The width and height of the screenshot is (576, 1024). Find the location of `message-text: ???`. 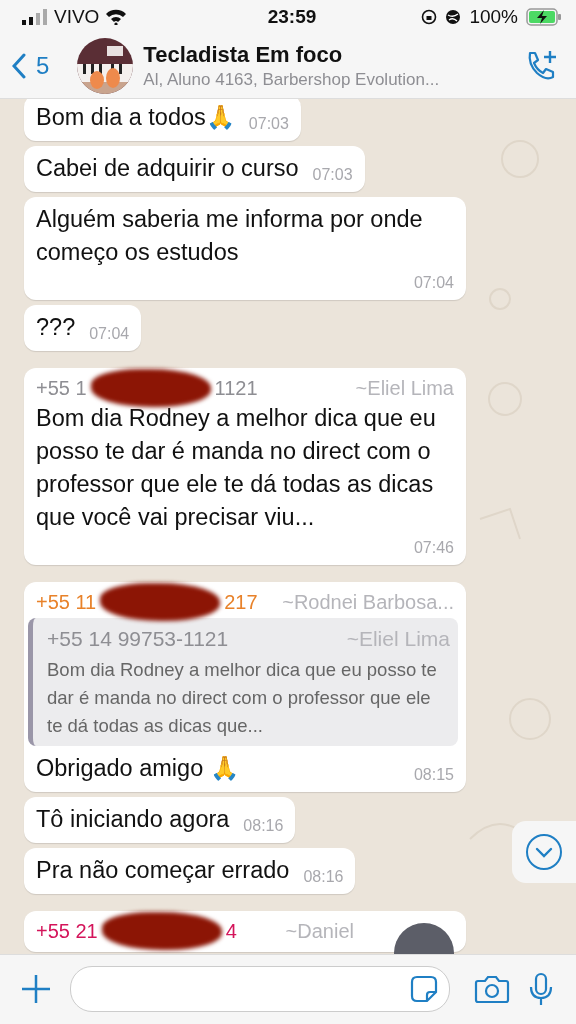

message-text: ??? is located at coordinates (56, 327).